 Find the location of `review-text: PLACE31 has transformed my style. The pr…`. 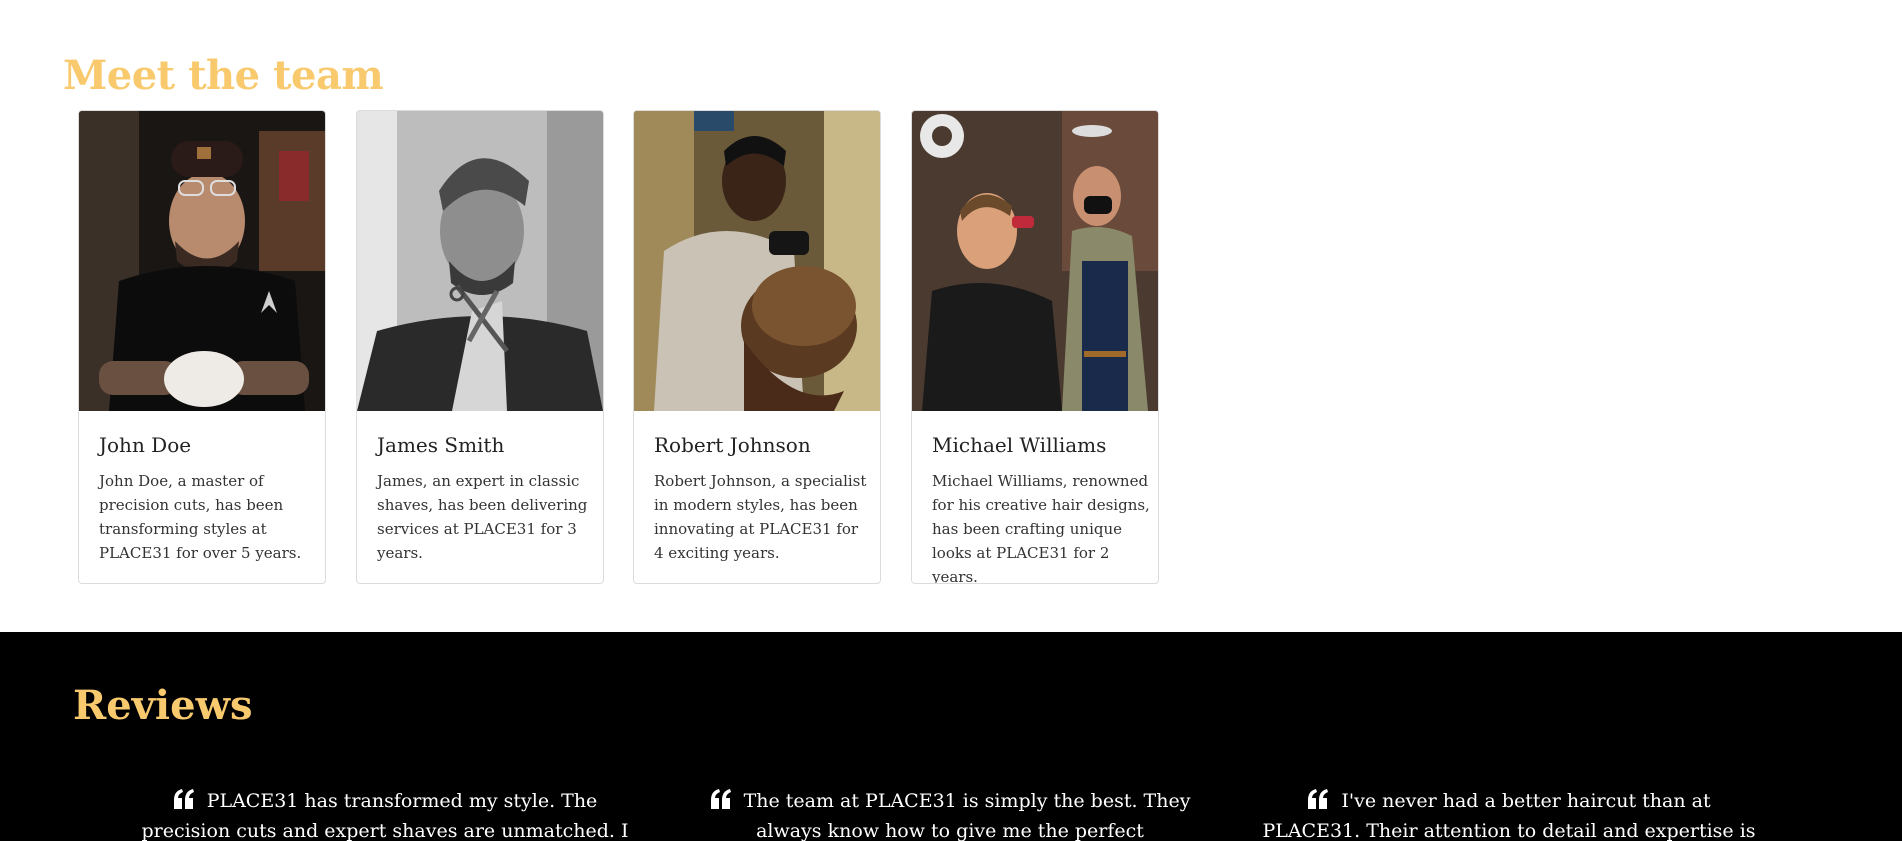

review-text: PLACE31 has transformed my style. The pr… is located at coordinates (385, 815).